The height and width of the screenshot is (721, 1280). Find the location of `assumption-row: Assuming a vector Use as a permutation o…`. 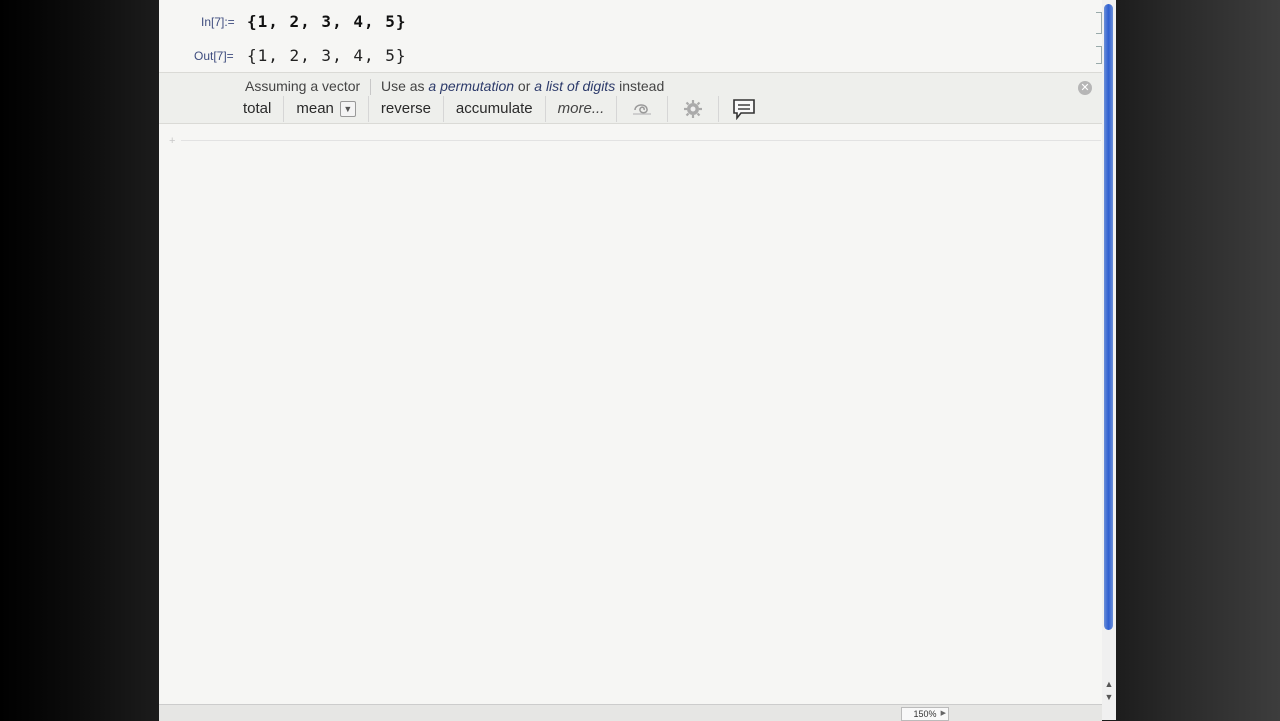

assumption-row: Assuming a vector Use as a permutation o… is located at coordinates (455, 87).